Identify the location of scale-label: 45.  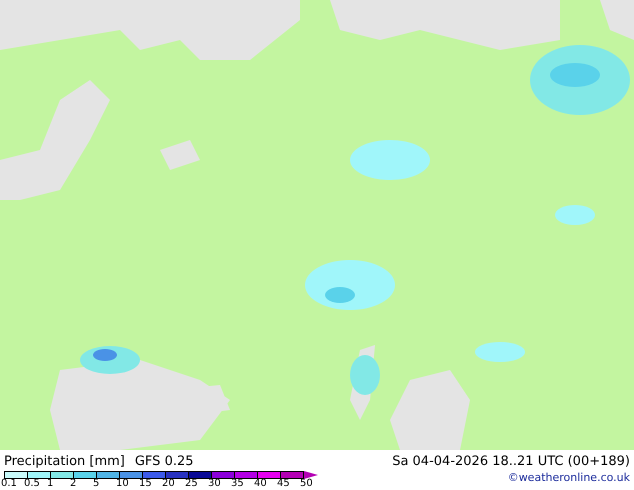
(284, 484).